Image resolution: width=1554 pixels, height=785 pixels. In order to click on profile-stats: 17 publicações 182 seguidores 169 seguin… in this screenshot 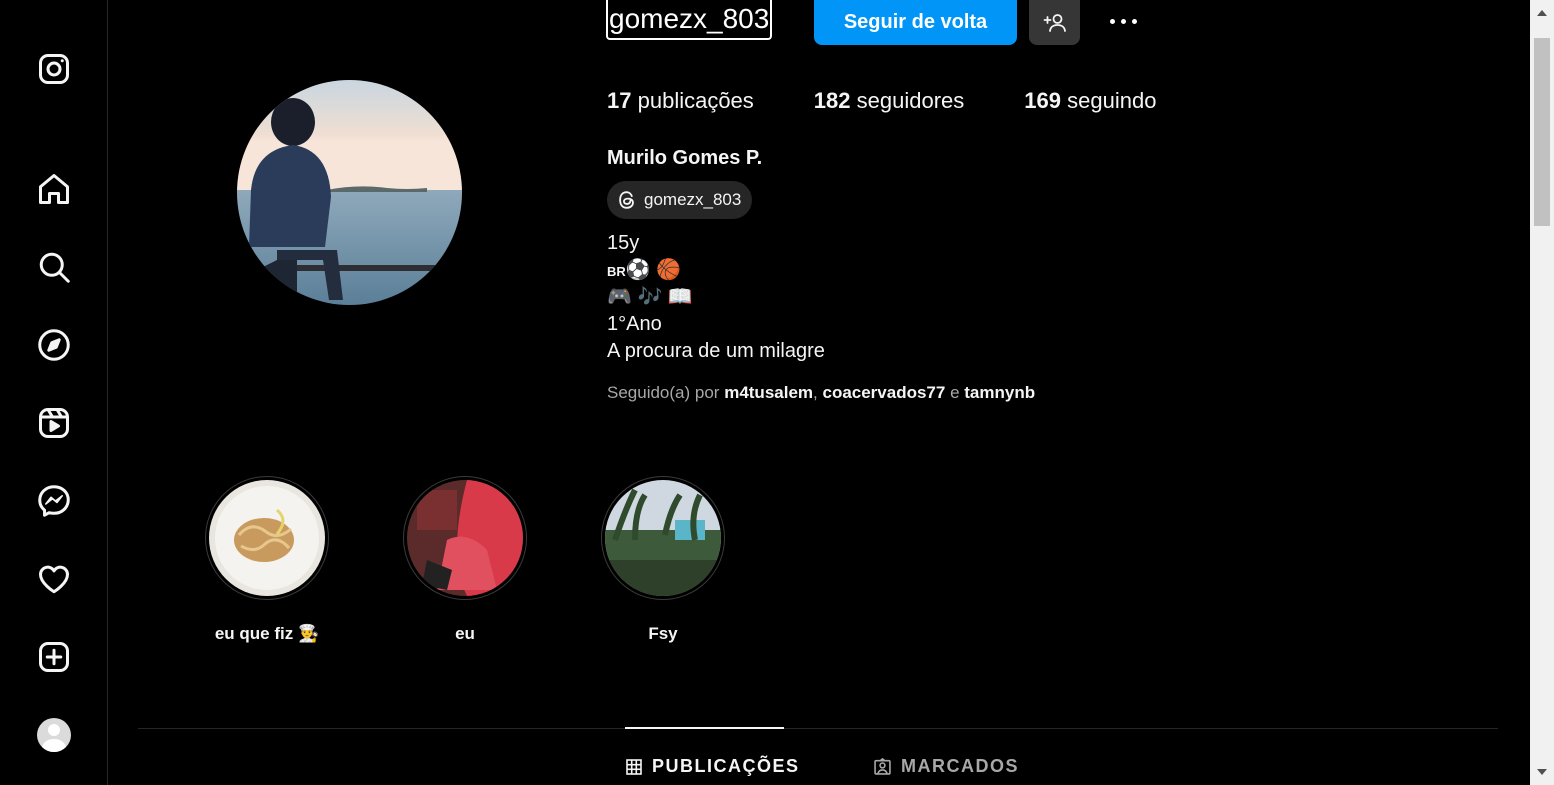, I will do `click(911, 101)`.